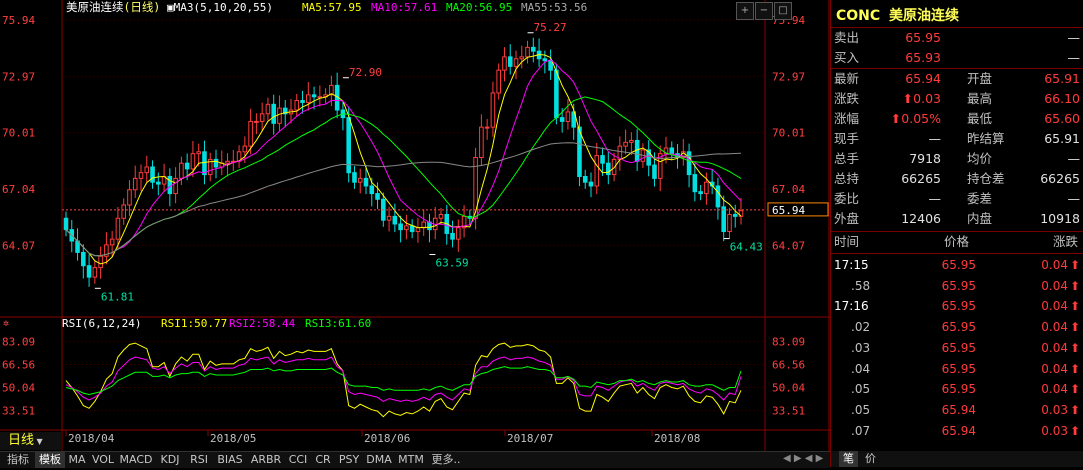  Describe the element at coordinates (199, 460) in the screenshot. I see `indicator-tab: RSI` at that location.